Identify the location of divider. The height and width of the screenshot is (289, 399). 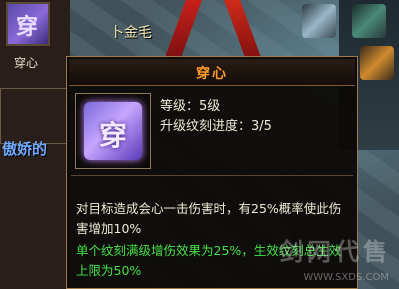
(212, 175).